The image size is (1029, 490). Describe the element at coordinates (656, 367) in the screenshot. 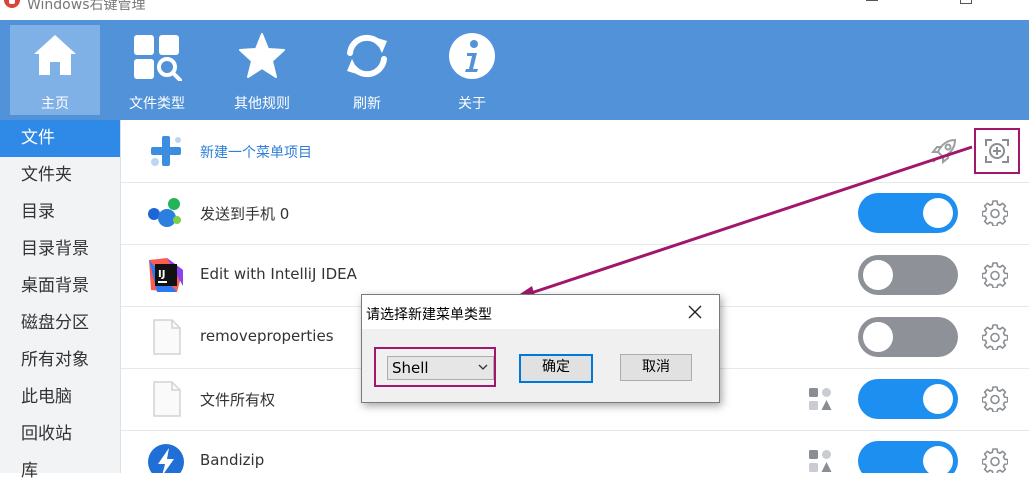

I see `cancel-button: 取消` at that location.